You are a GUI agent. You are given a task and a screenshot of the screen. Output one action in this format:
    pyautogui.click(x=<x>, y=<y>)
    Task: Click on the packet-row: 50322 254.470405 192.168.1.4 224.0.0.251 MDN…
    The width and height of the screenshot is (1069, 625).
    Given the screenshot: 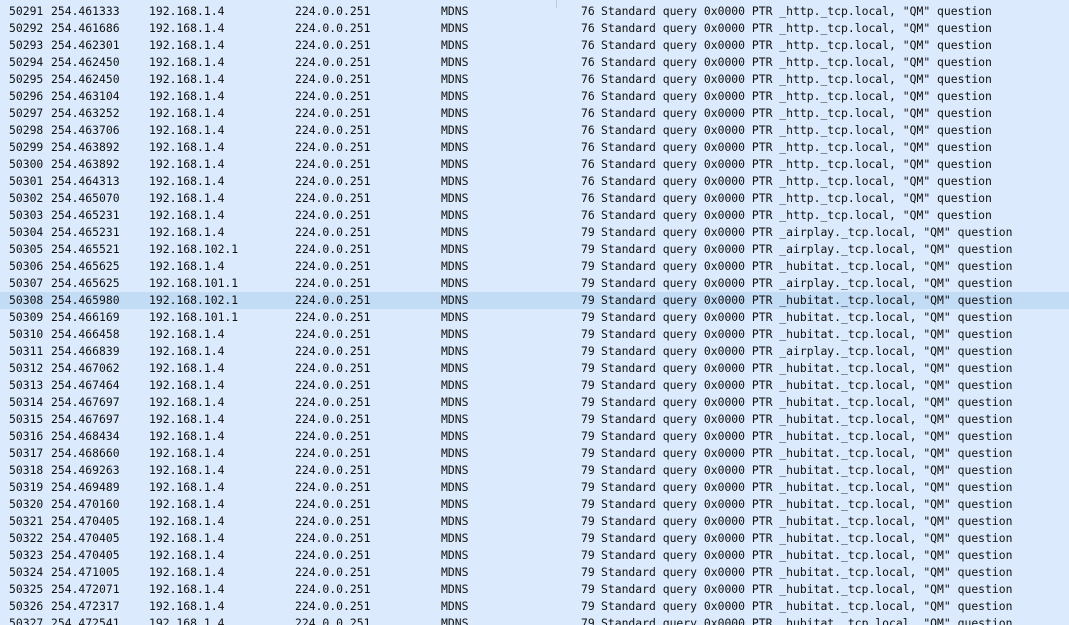 What is the action you would take?
    pyautogui.click(x=534, y=538)
    